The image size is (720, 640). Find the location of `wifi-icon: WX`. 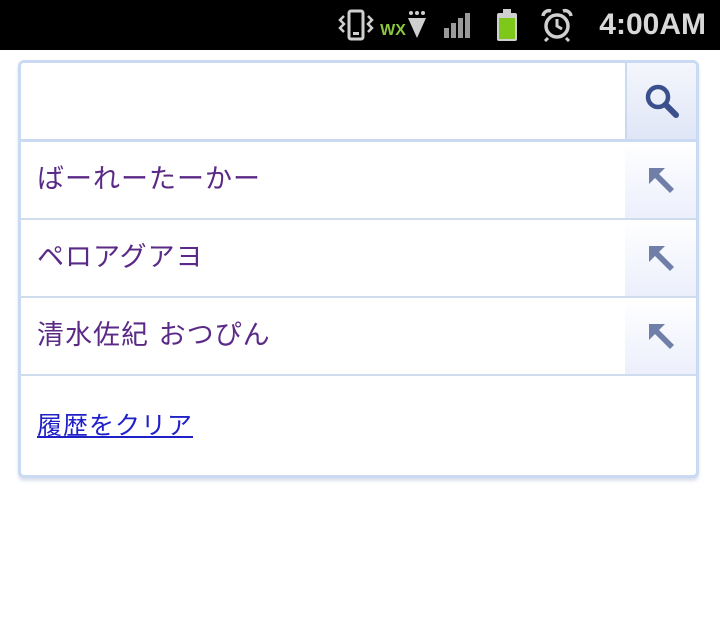

wifi-icon: WX is located at coordinates (404, 25).